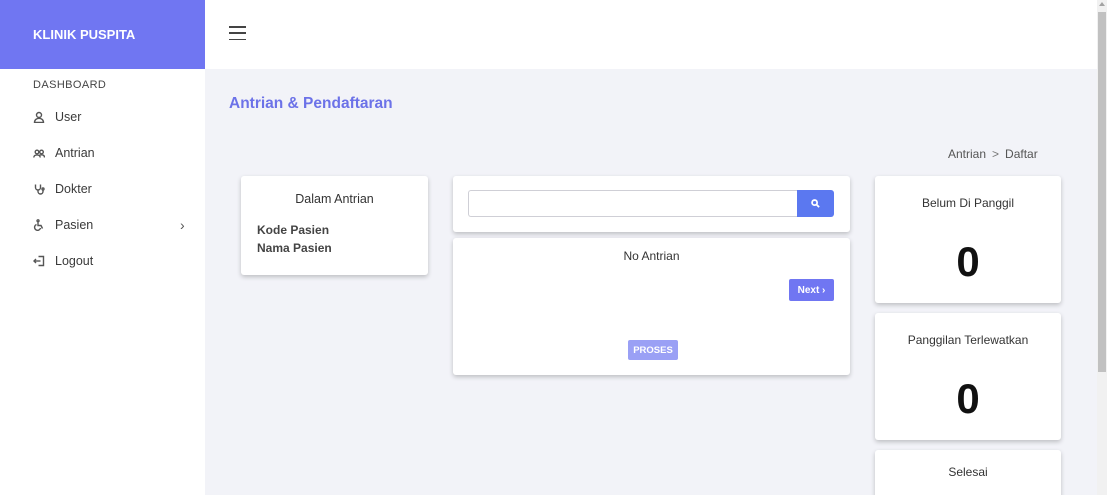  Describe the element at coordinates (70, 85) in the screenshot. I see `nav-section-header: DASHBOARD` at that location.